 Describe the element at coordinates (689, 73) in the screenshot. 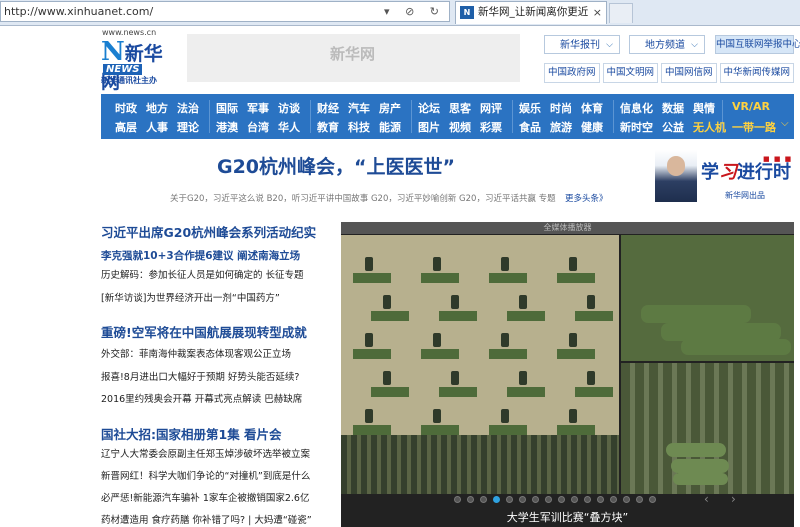

I see `site-link: 中国网信网` at that location.